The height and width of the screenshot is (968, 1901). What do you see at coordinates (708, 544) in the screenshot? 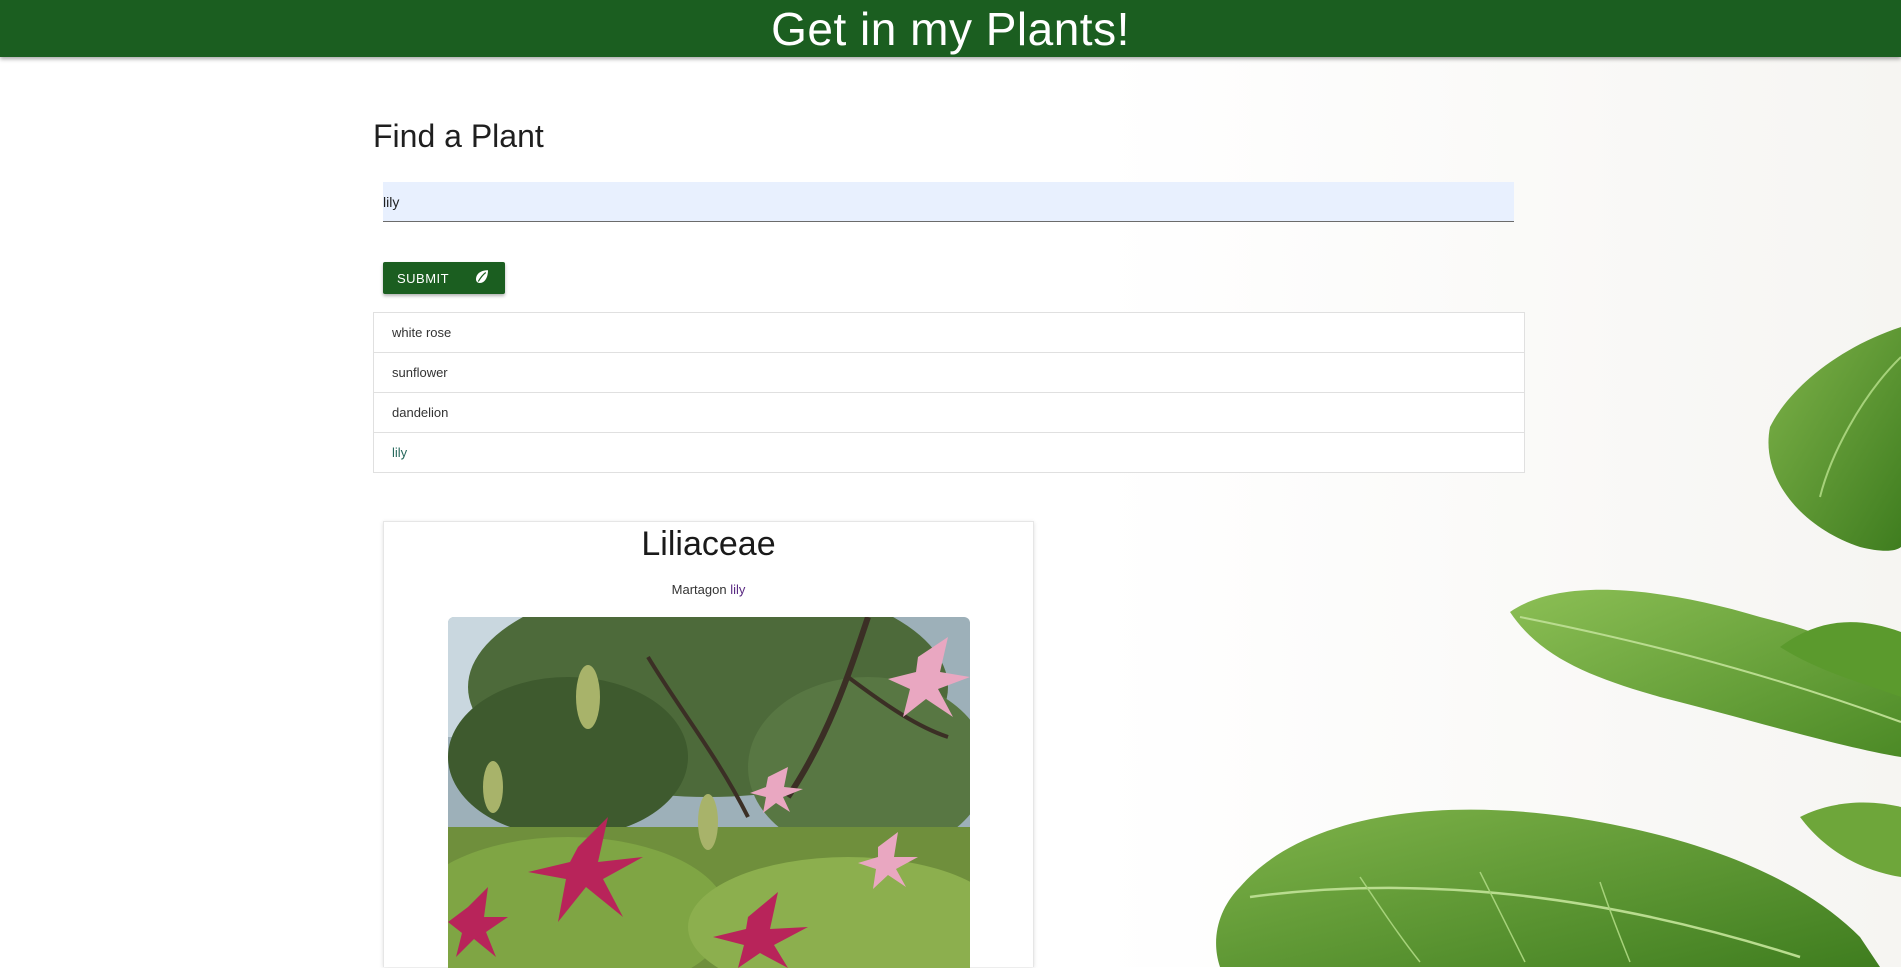
I see `plant-family-title: Liliaceae` at bounding box center [708, 544].